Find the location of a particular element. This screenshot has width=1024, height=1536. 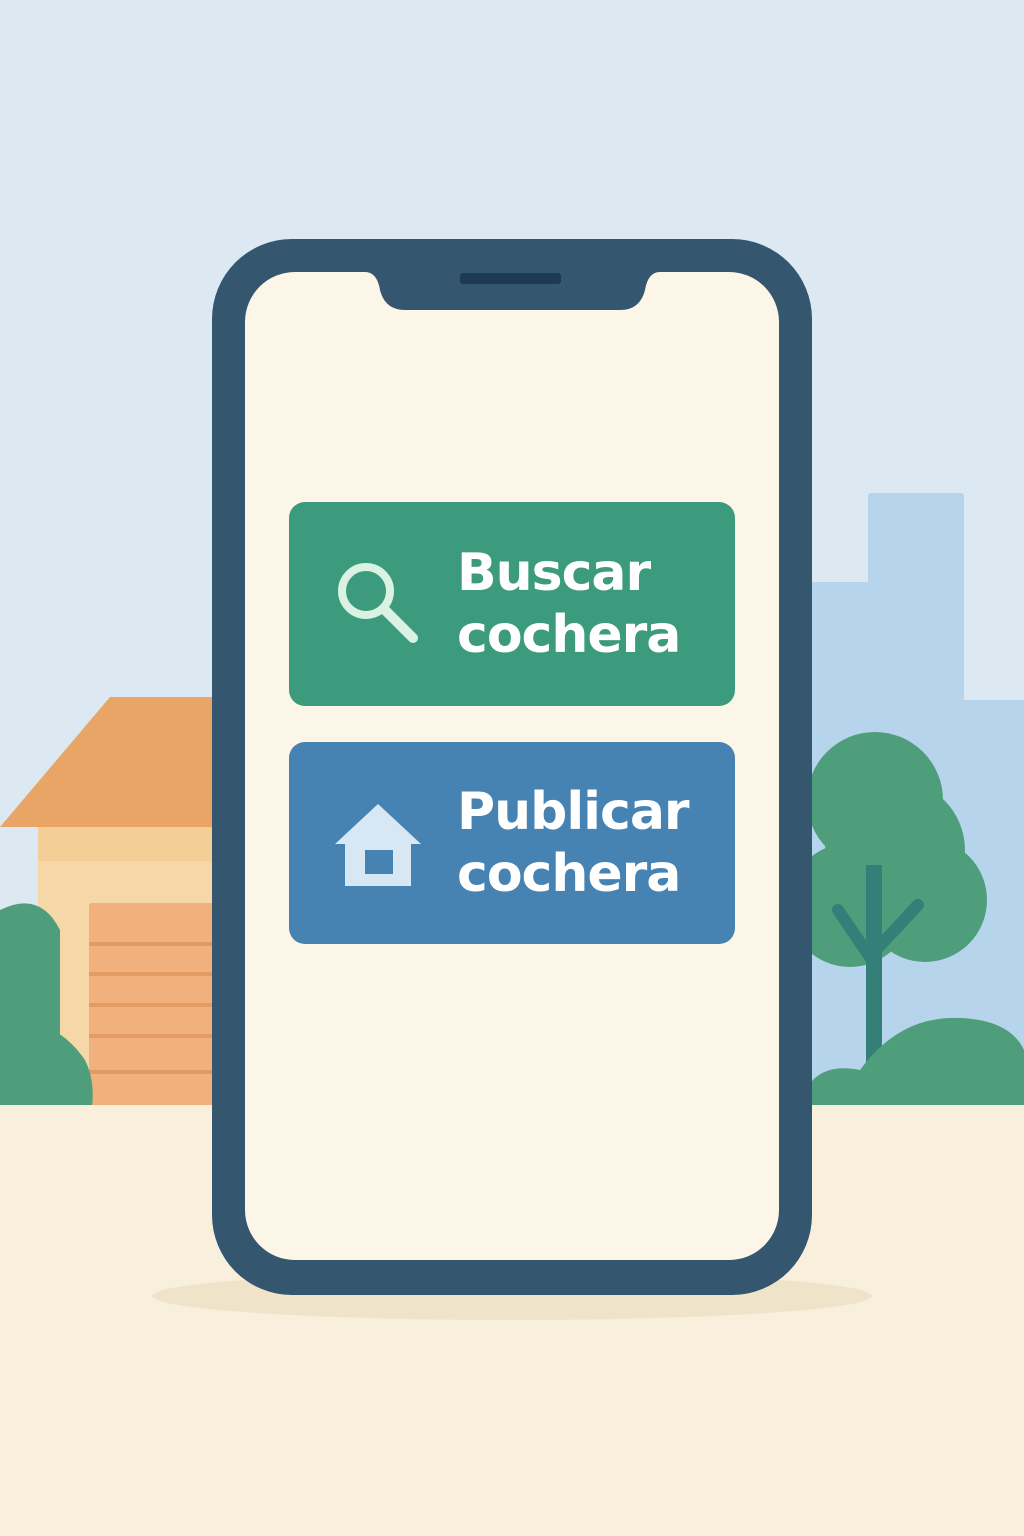

search-garage-label: Buscar cochera is located at coordinates (569, 604).